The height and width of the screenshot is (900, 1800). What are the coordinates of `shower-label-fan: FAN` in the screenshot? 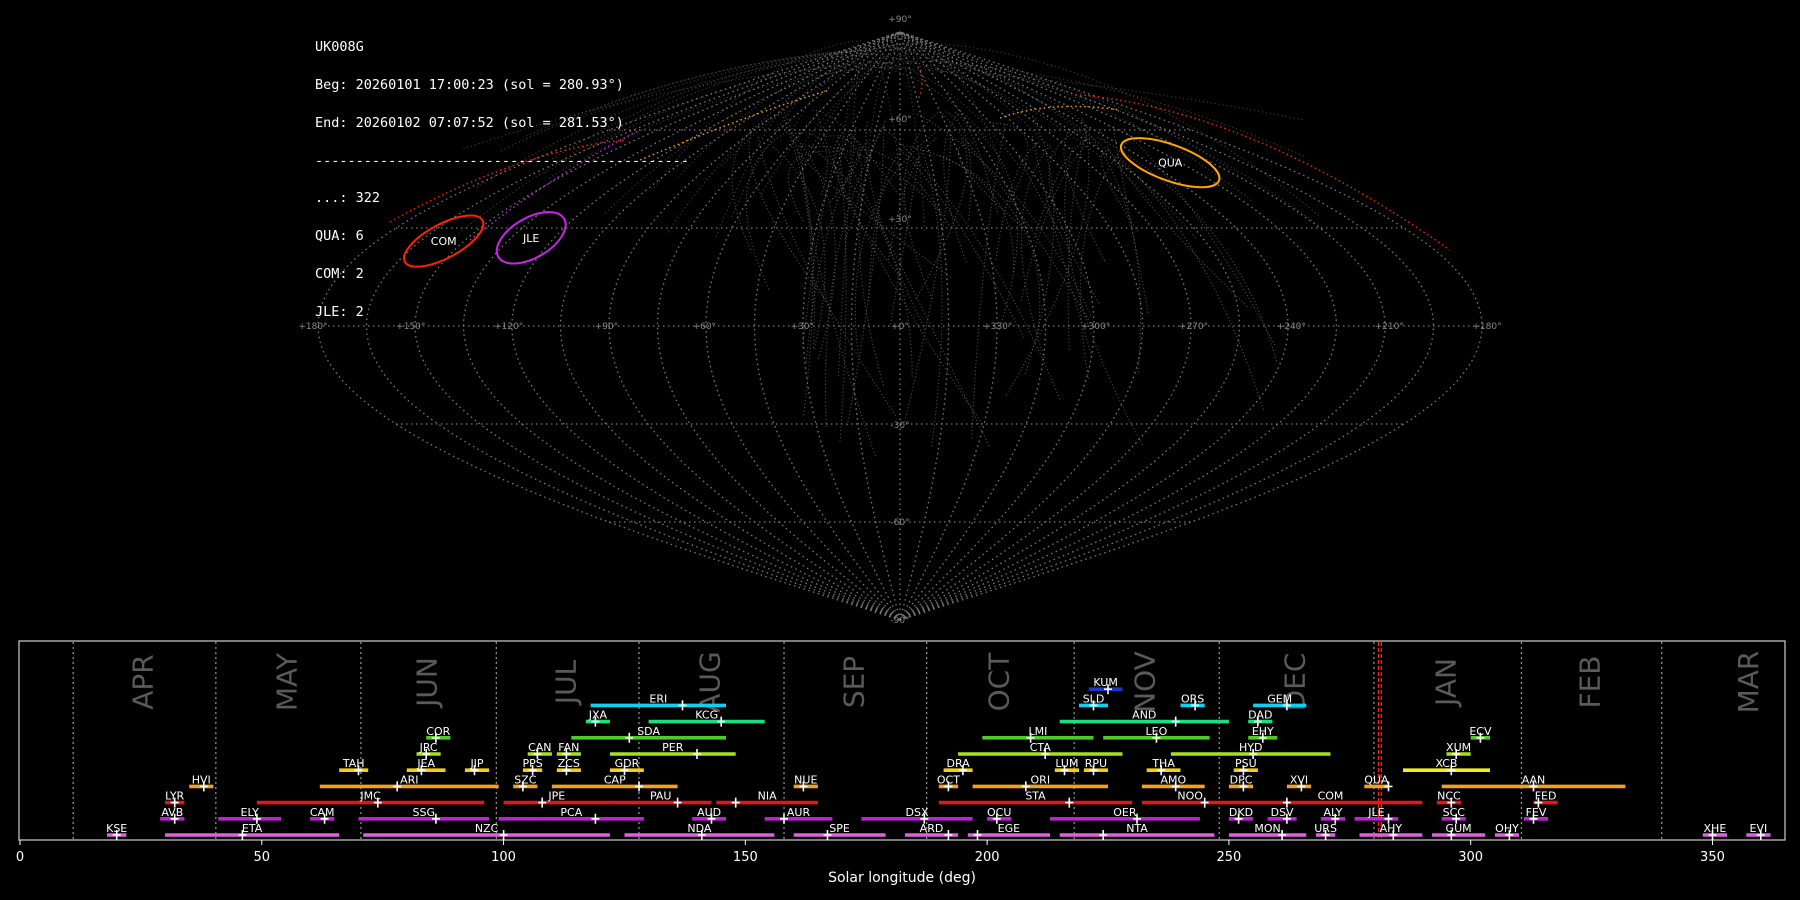 It's located at (568, 747).